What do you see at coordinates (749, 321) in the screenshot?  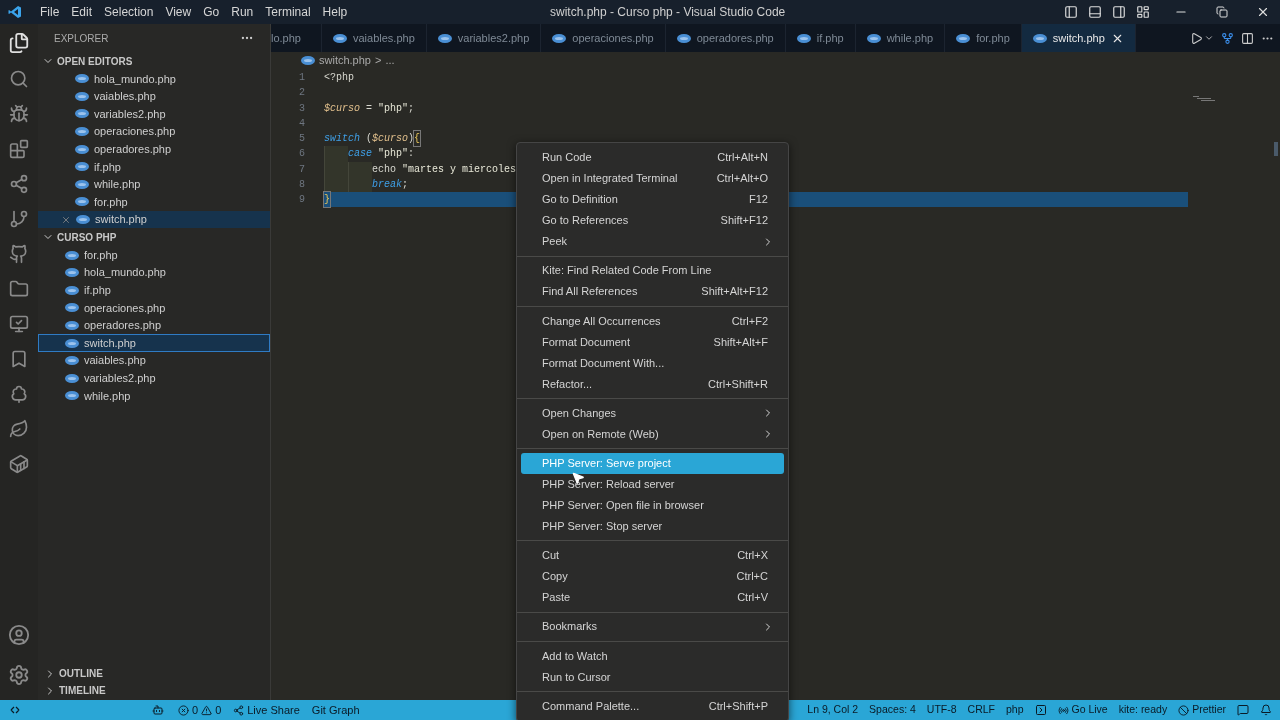 I see `shortcut-label: Ctrl+F2` at bounding box center [749, 321].